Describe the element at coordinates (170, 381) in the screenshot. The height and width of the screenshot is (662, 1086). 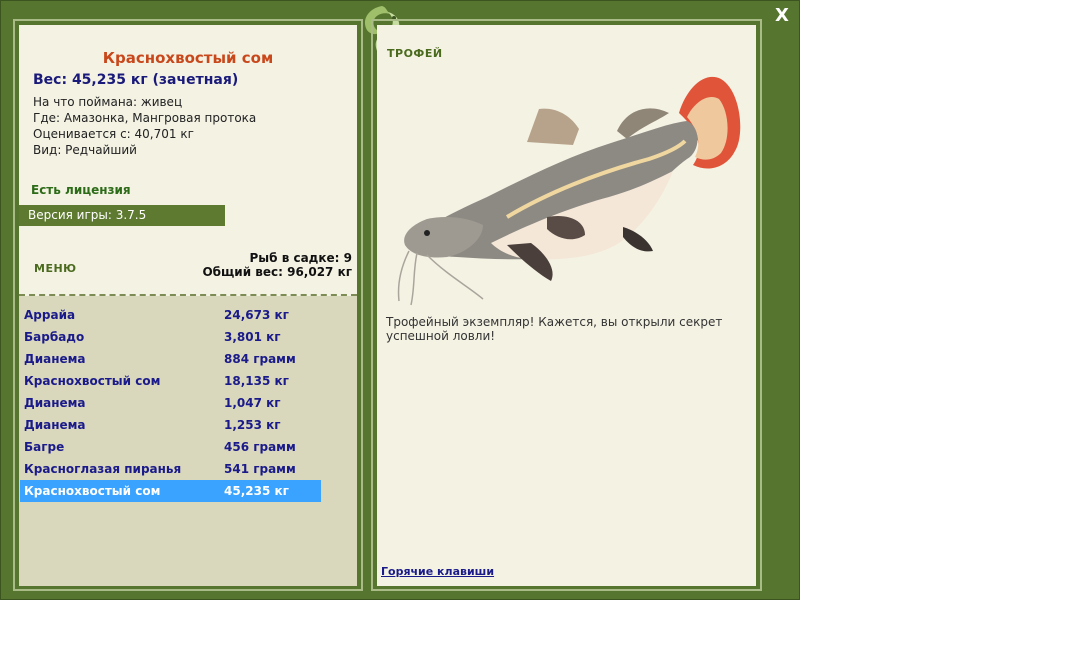
I see `catch-row: Краснохвостый сом 18,135 кг` at that location.